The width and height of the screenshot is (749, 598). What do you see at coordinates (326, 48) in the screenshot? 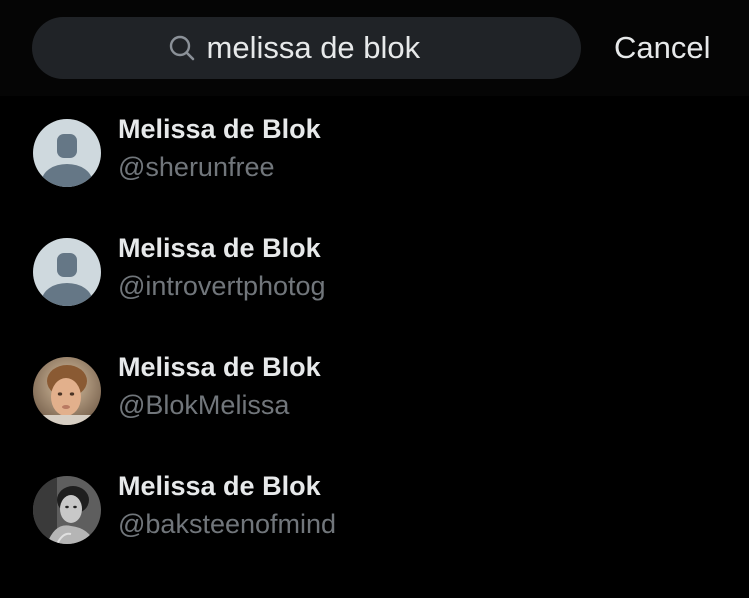
I see `search-input` at bounding box center [326, 48].